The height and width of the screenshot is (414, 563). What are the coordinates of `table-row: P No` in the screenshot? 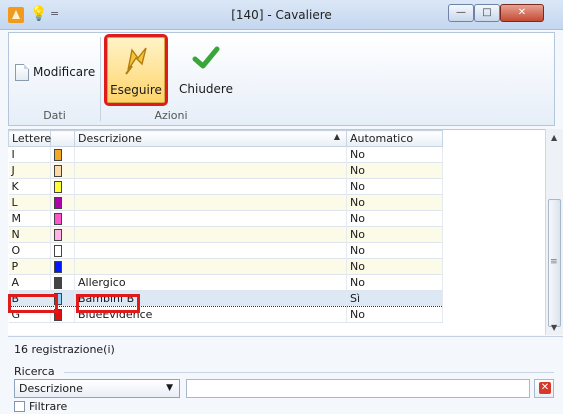 It's located at (225, 266).